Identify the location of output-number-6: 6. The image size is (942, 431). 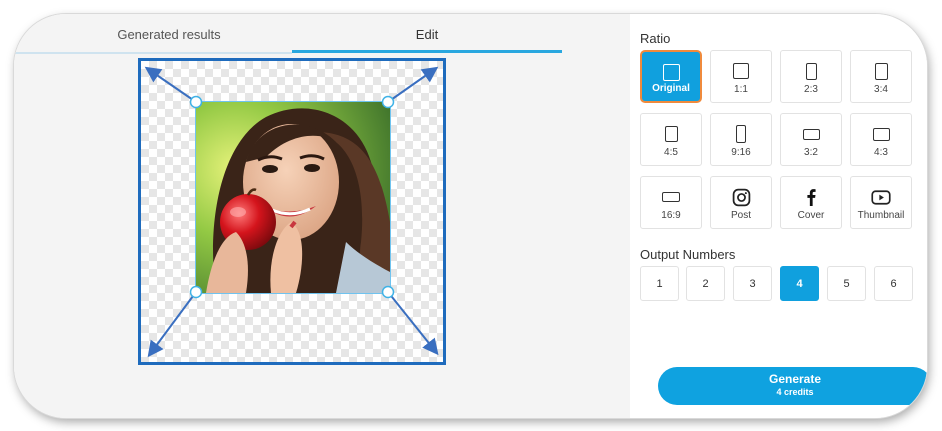
(893, 283).